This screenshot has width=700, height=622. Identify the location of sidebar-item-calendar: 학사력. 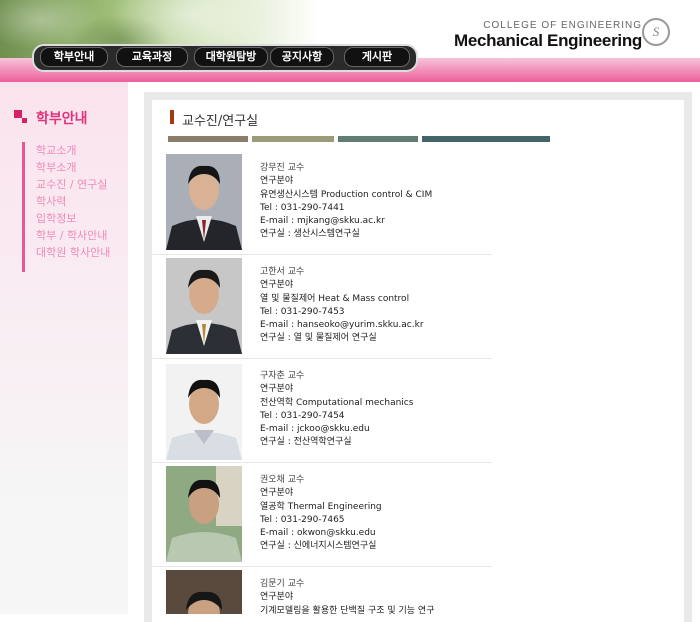
(73, 201).